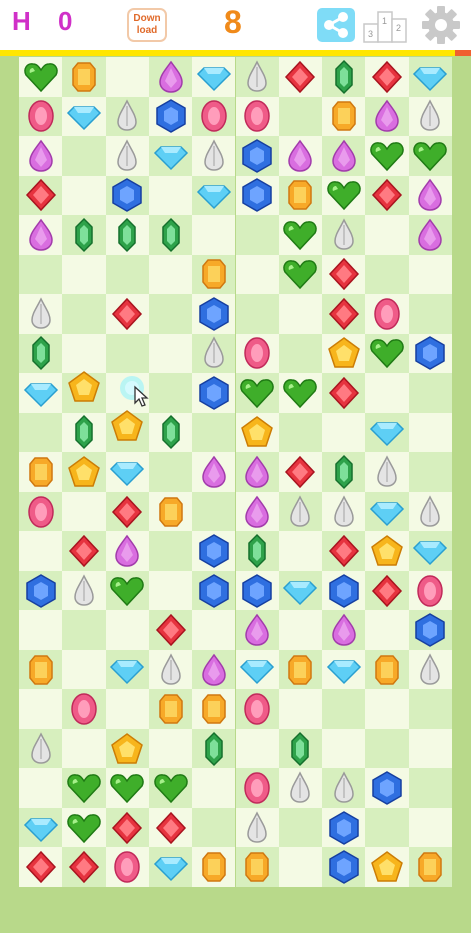 This screenshot has height=933, width=471. Describe the element at coordinates (147, 25) in the screenshot. I see `download-button: Down load` at that location.